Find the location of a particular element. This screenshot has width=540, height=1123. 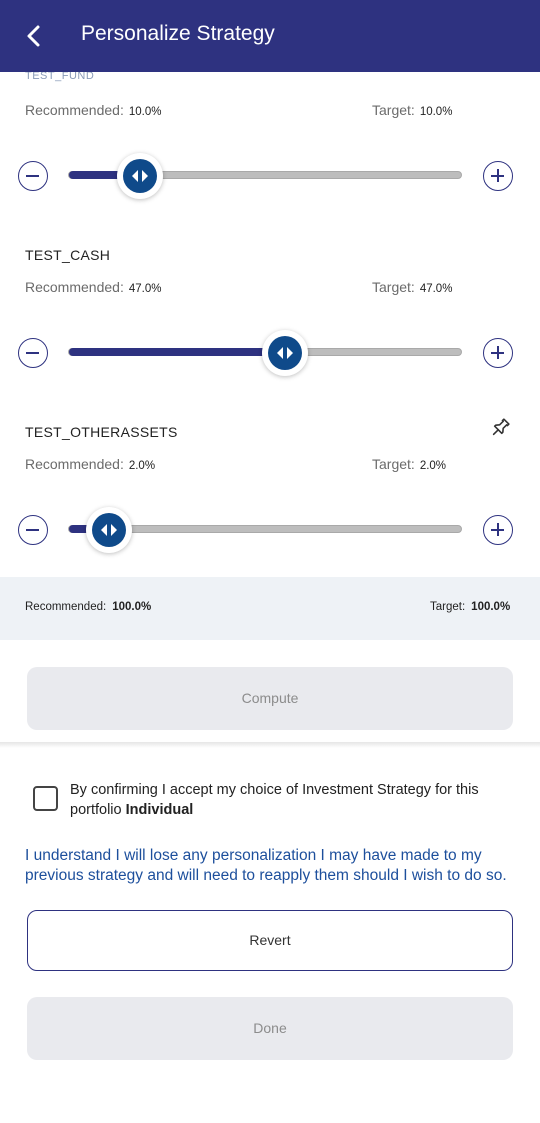

app-bar: Personalize Strategy is located at coordinates (270, 36).